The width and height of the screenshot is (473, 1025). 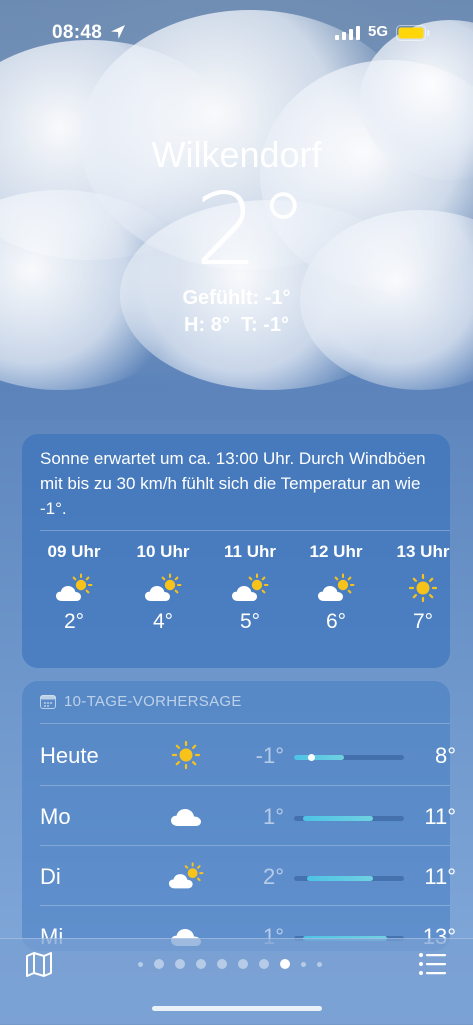 What do you see at coordinates (237, 1008) in the screenshot?
I see `home-indicator` at bounding box center [237, 1008].